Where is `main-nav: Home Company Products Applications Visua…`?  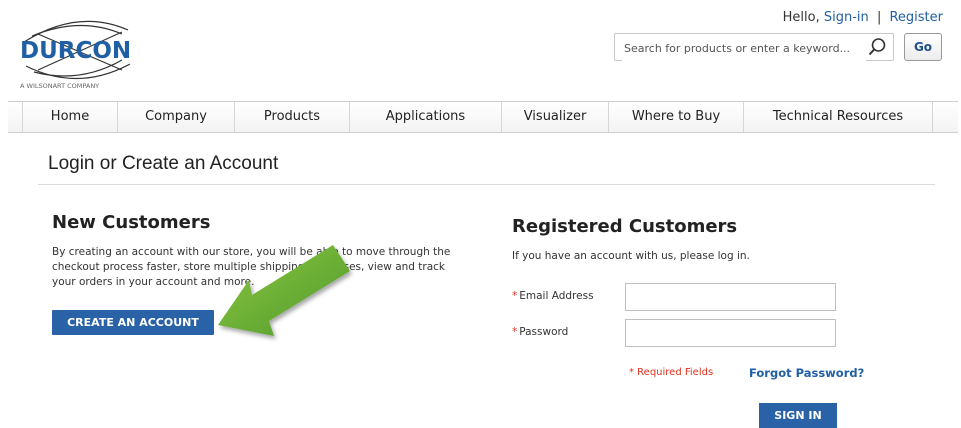 main-nav: Home Company Products Applications Visua… is located at coordinates (483, 117).